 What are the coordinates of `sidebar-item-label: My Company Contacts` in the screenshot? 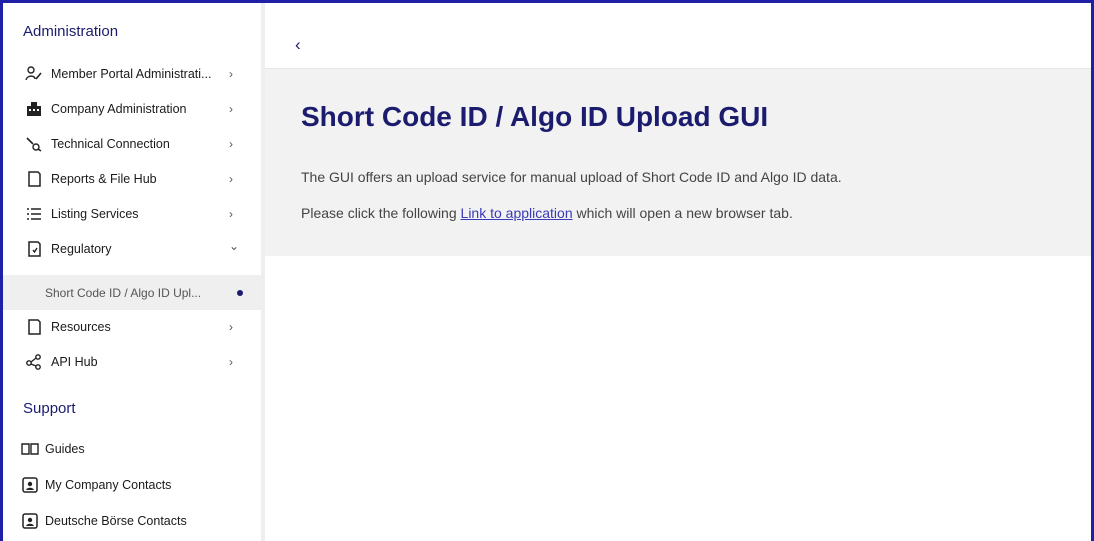 It's located at (108, 484).